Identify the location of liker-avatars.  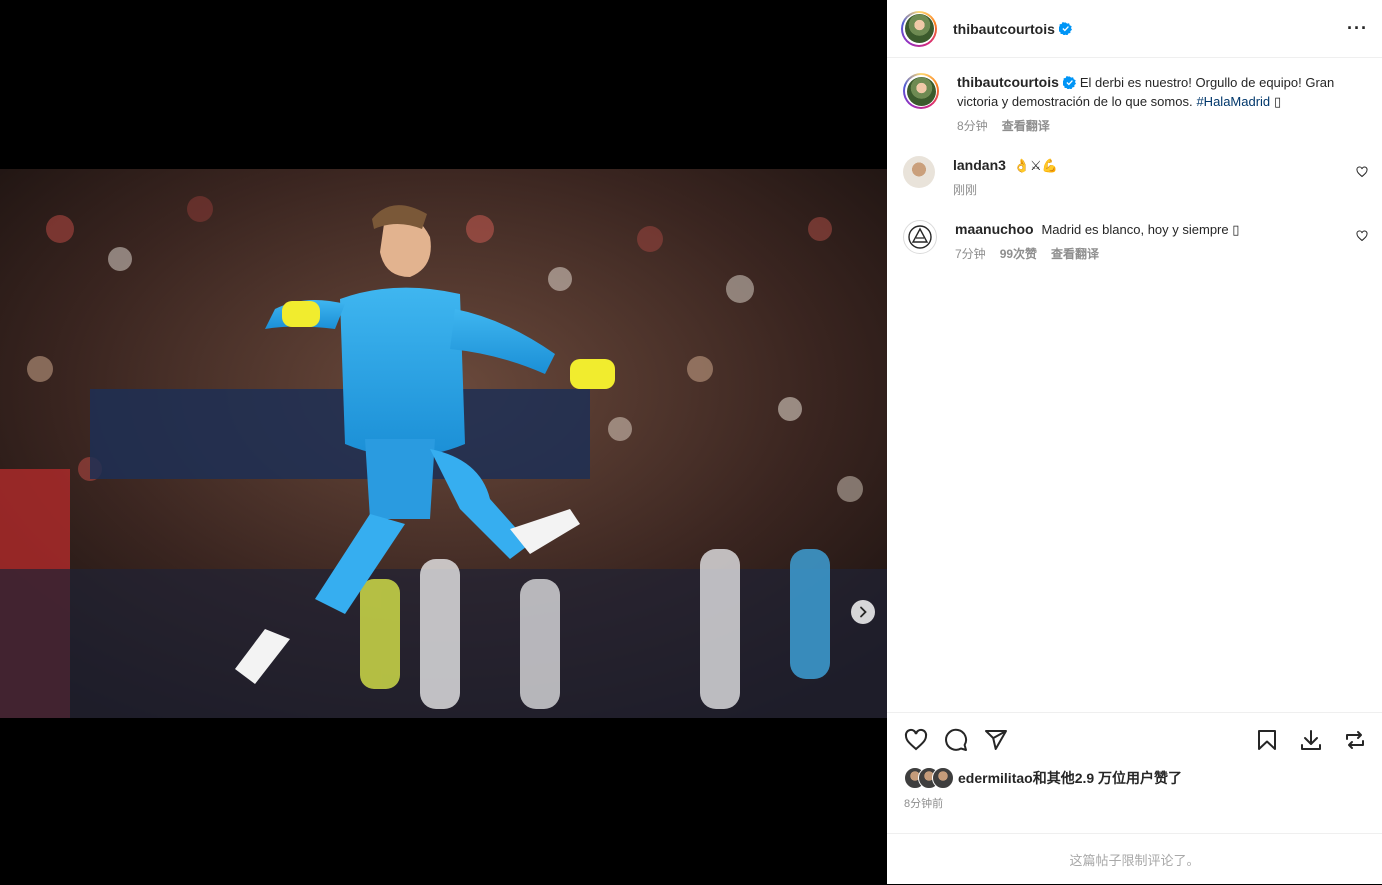
(929, 778).